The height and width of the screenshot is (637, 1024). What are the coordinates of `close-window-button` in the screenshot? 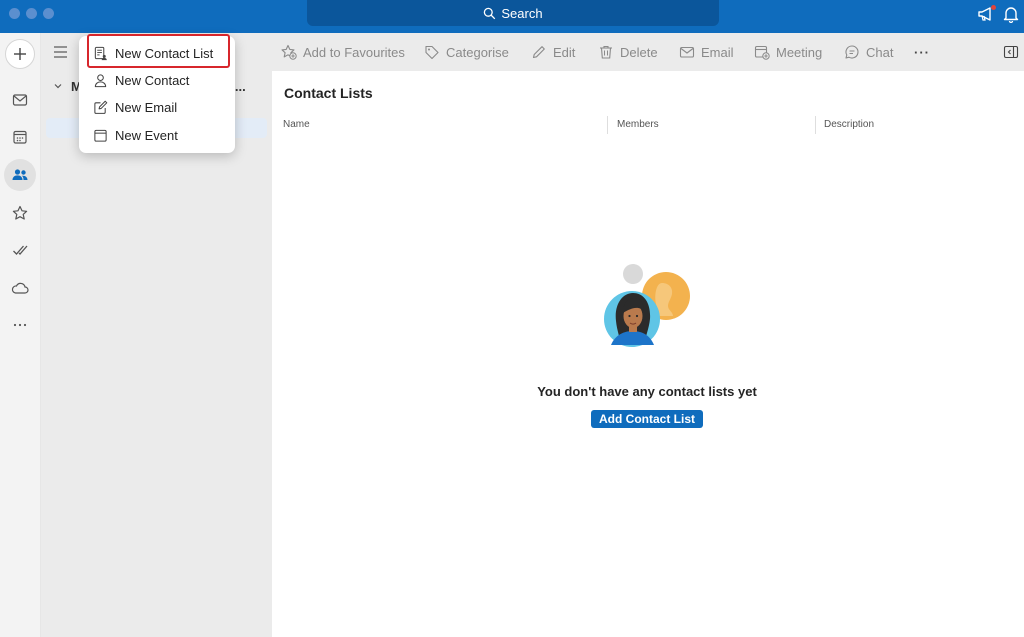 It's located at (14, 13).